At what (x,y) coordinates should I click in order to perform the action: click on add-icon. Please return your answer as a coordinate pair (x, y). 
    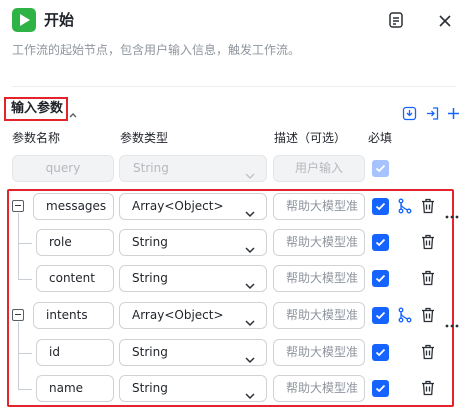
    Looking at the image, I should click on (453, 113).